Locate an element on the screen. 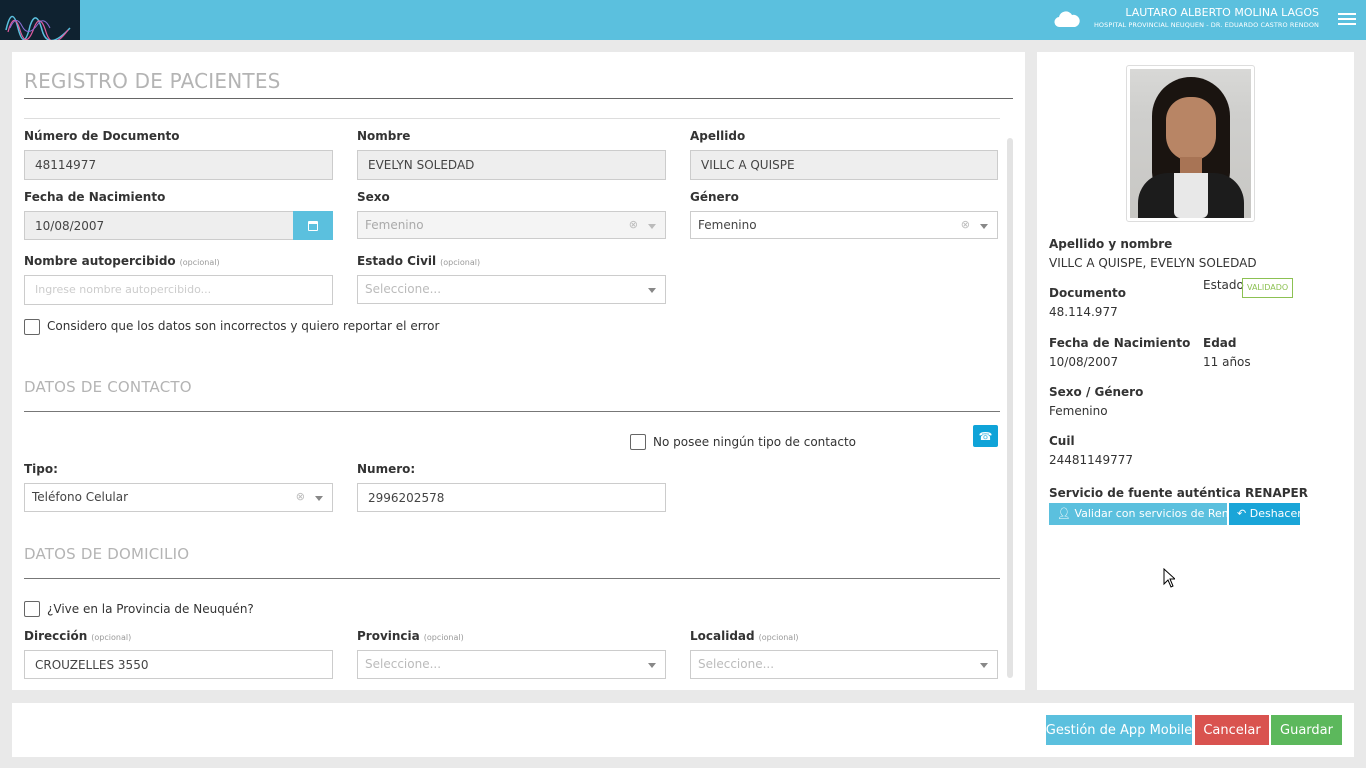 Image resolution: width=1366 pixels, height=768 pixels. save-button: Guardar is located at coordinates (1306, 730).